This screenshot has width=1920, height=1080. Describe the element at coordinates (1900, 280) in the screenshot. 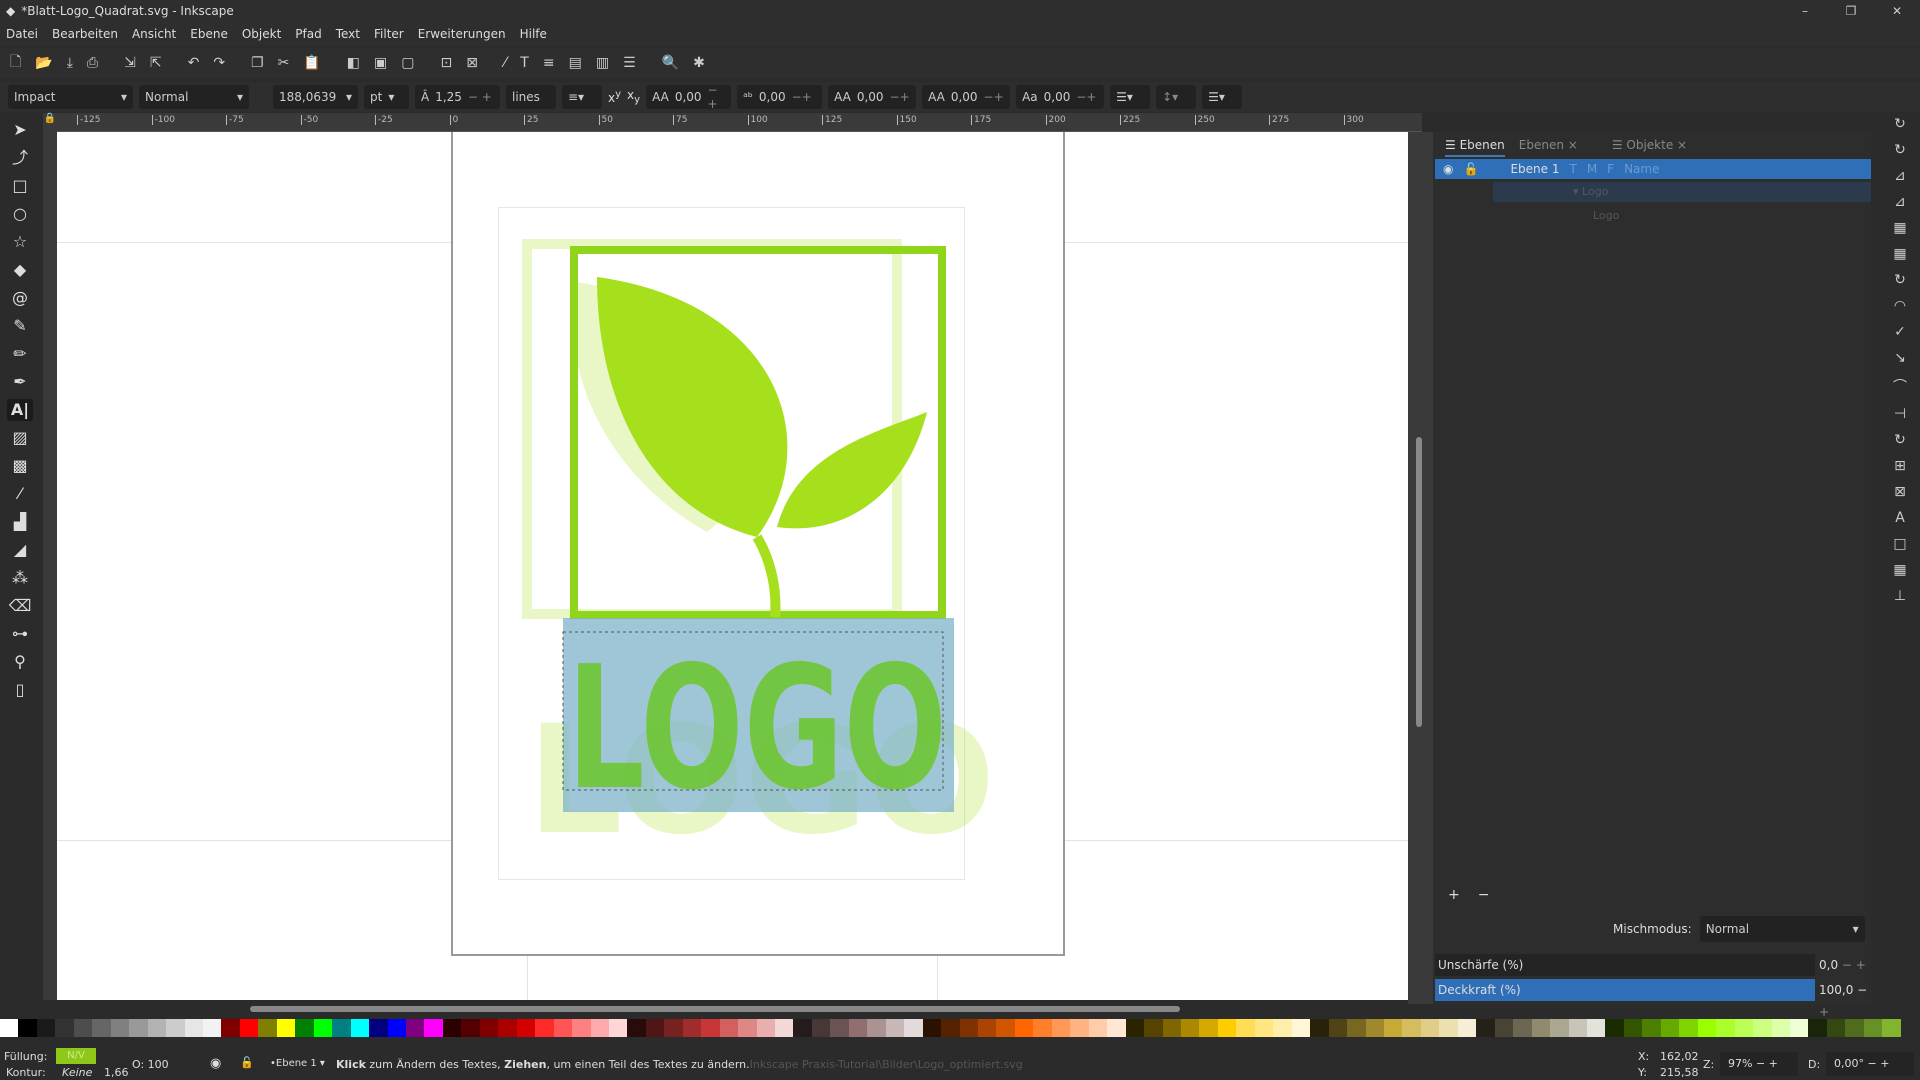

I see `snap-option-icon: ↻` at that location.